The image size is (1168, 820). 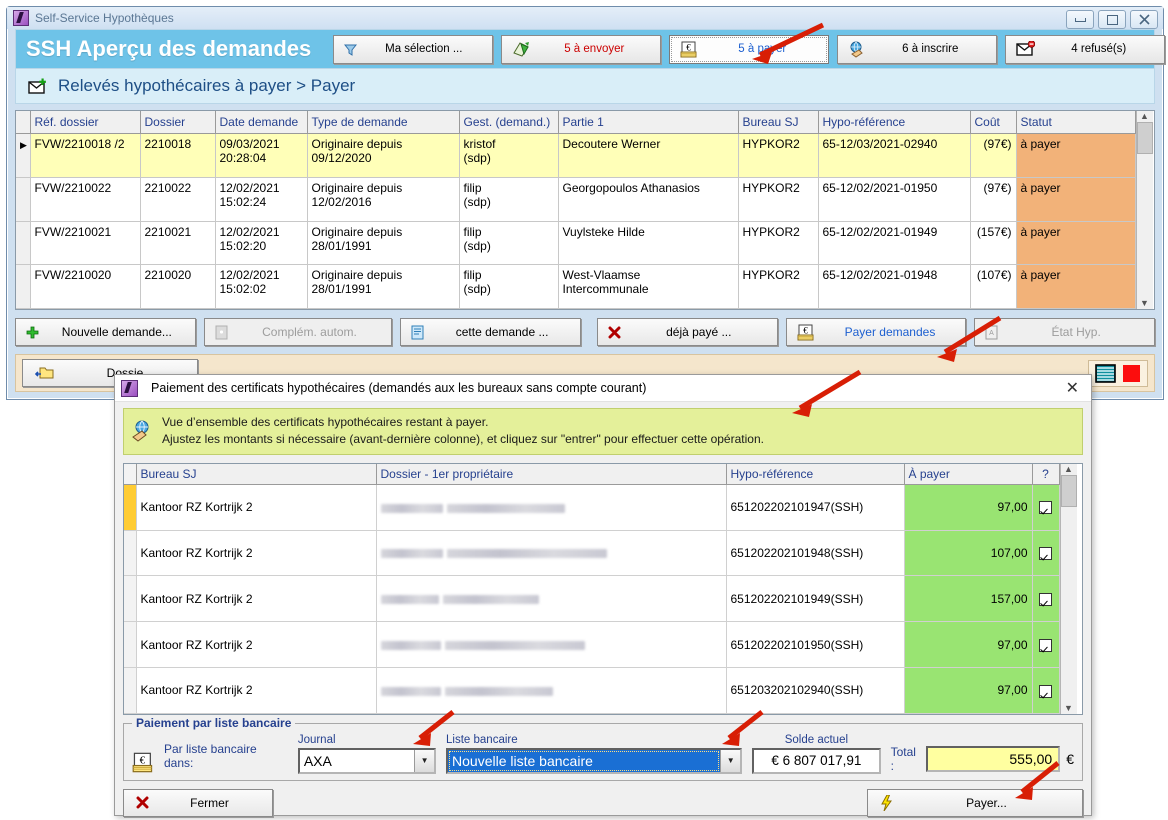 I want to click on col-statut: Statut, so click(x=1076, y=122).